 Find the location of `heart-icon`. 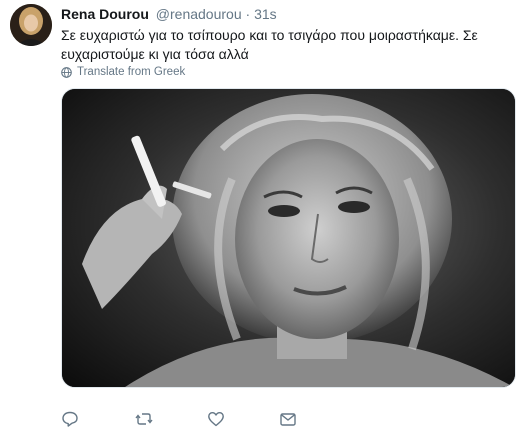

heart-icon is located at coordinates (216, 419).